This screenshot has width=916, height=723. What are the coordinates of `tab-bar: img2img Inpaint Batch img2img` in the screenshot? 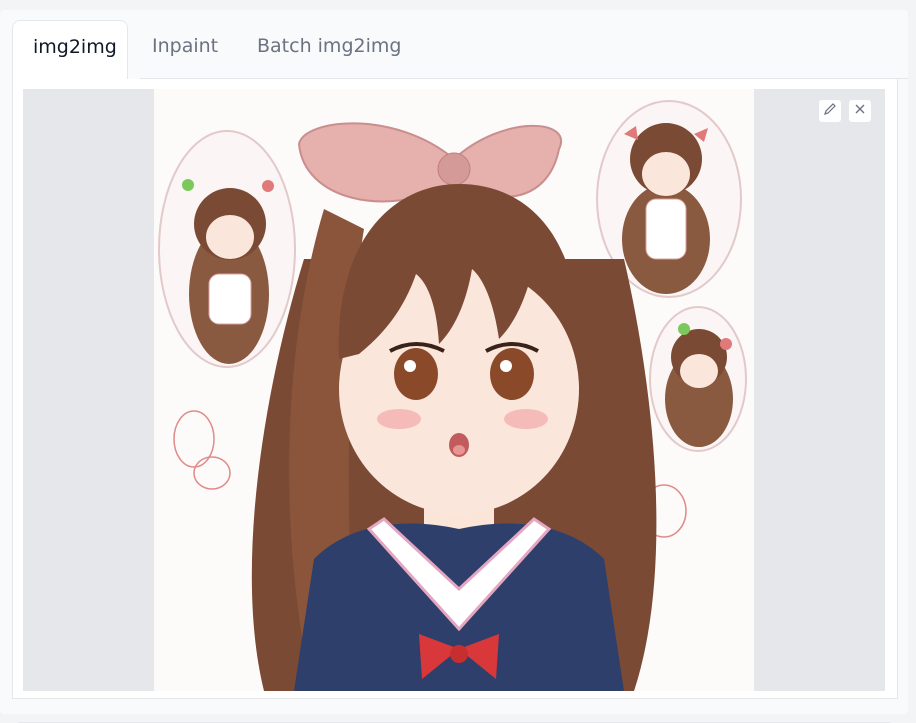 It's located at (460, 50).